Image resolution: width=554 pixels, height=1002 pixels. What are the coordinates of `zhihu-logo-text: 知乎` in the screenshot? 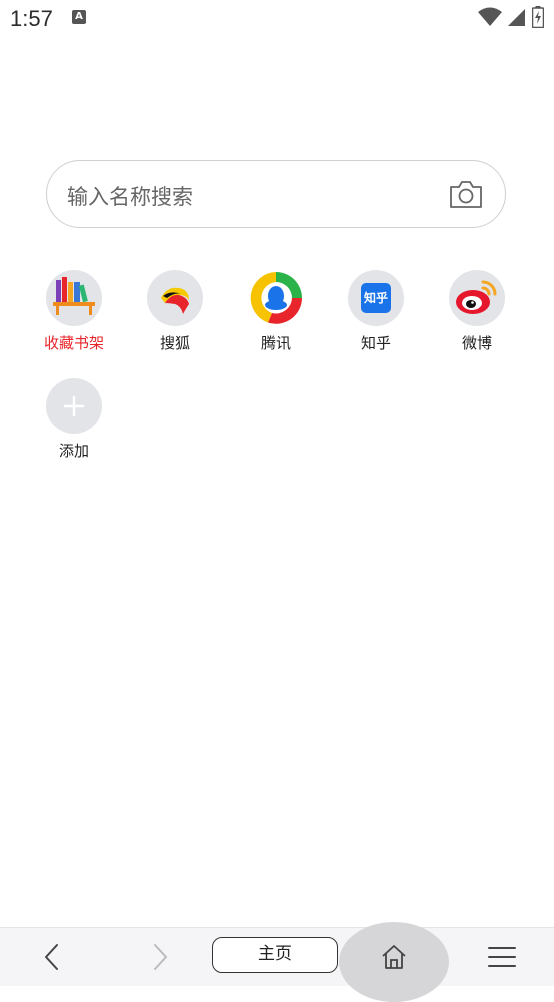 It's located at (376, 298).